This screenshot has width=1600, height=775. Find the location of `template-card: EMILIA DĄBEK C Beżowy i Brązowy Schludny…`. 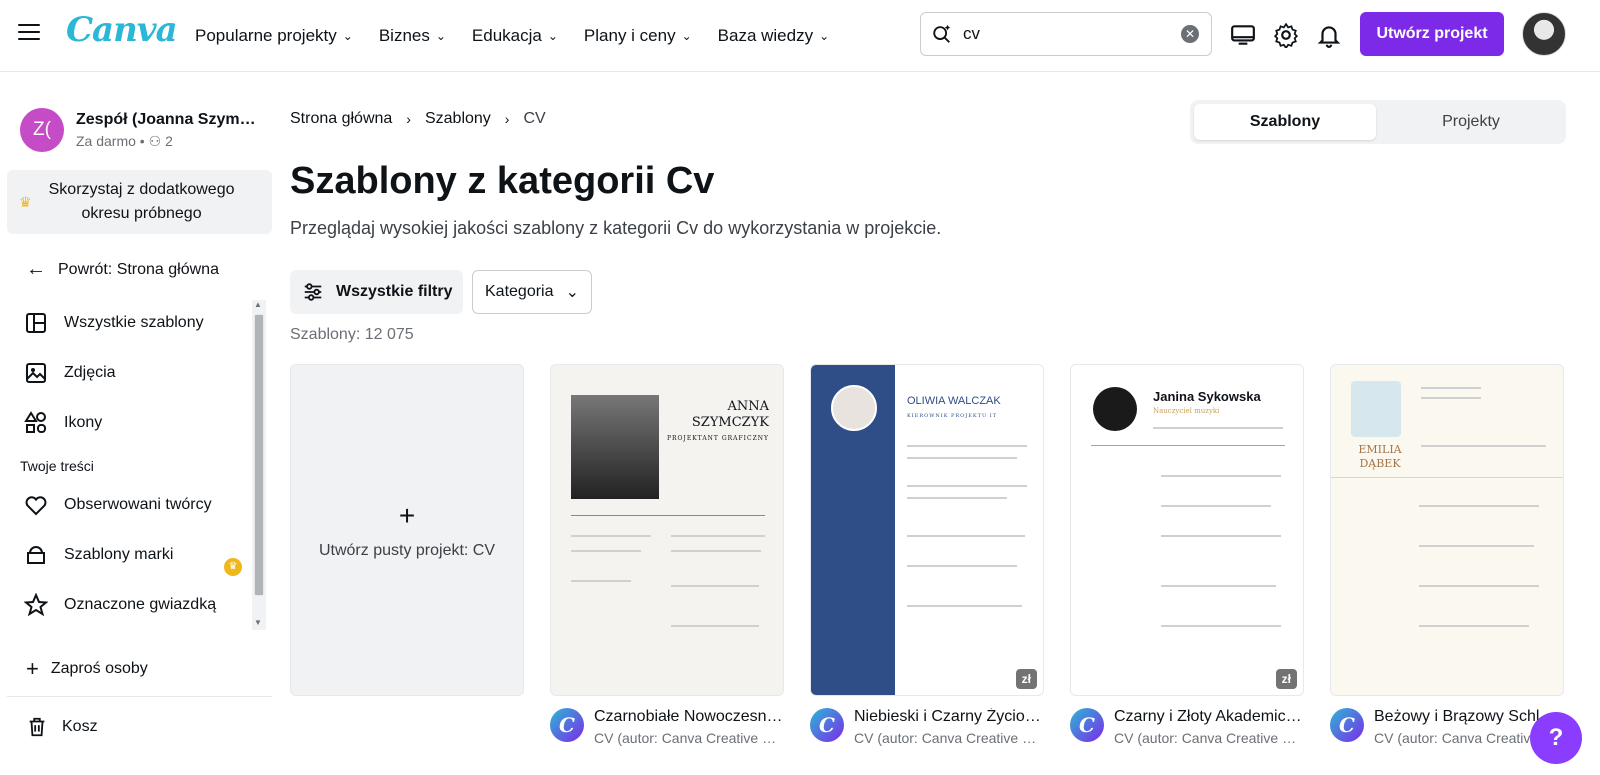

template-card: EMILIA DĄBEK C Beżowy i Brązowy Schludny… is located at coordinates (1447, 555).